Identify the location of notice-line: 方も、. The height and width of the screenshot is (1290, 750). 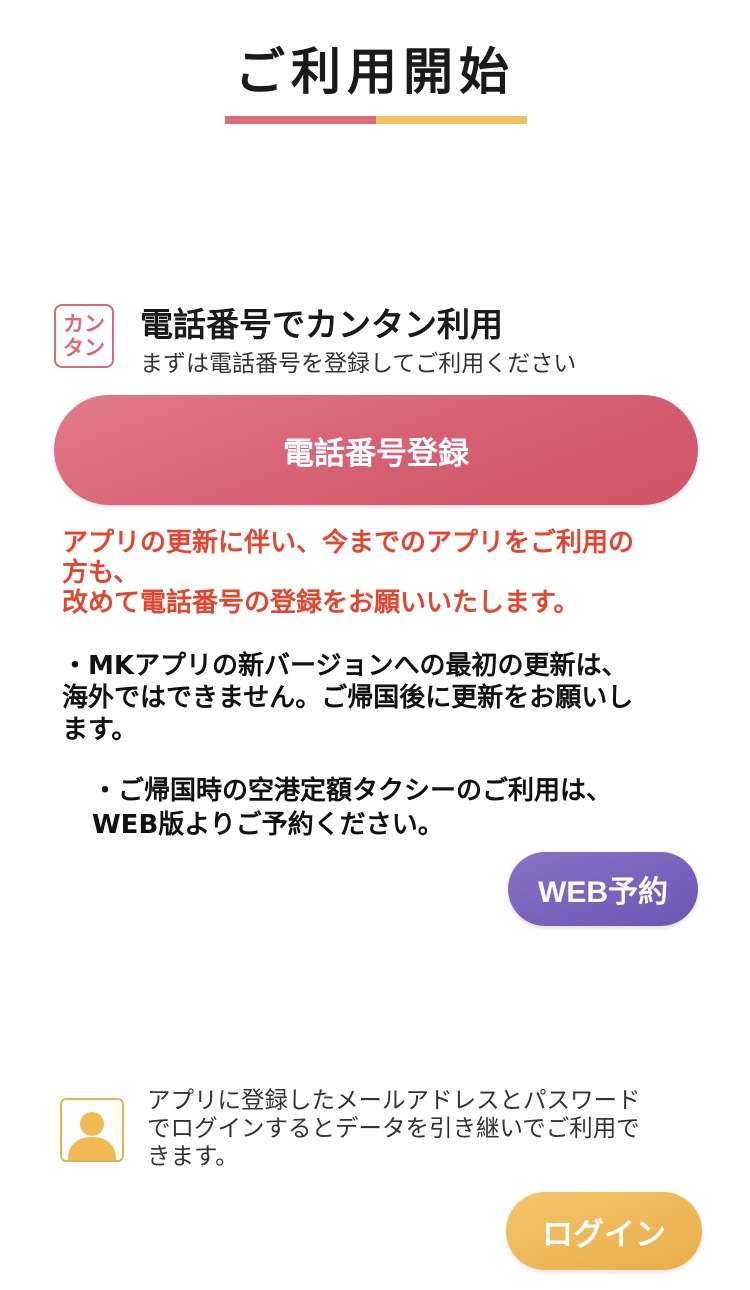
(101, 573).